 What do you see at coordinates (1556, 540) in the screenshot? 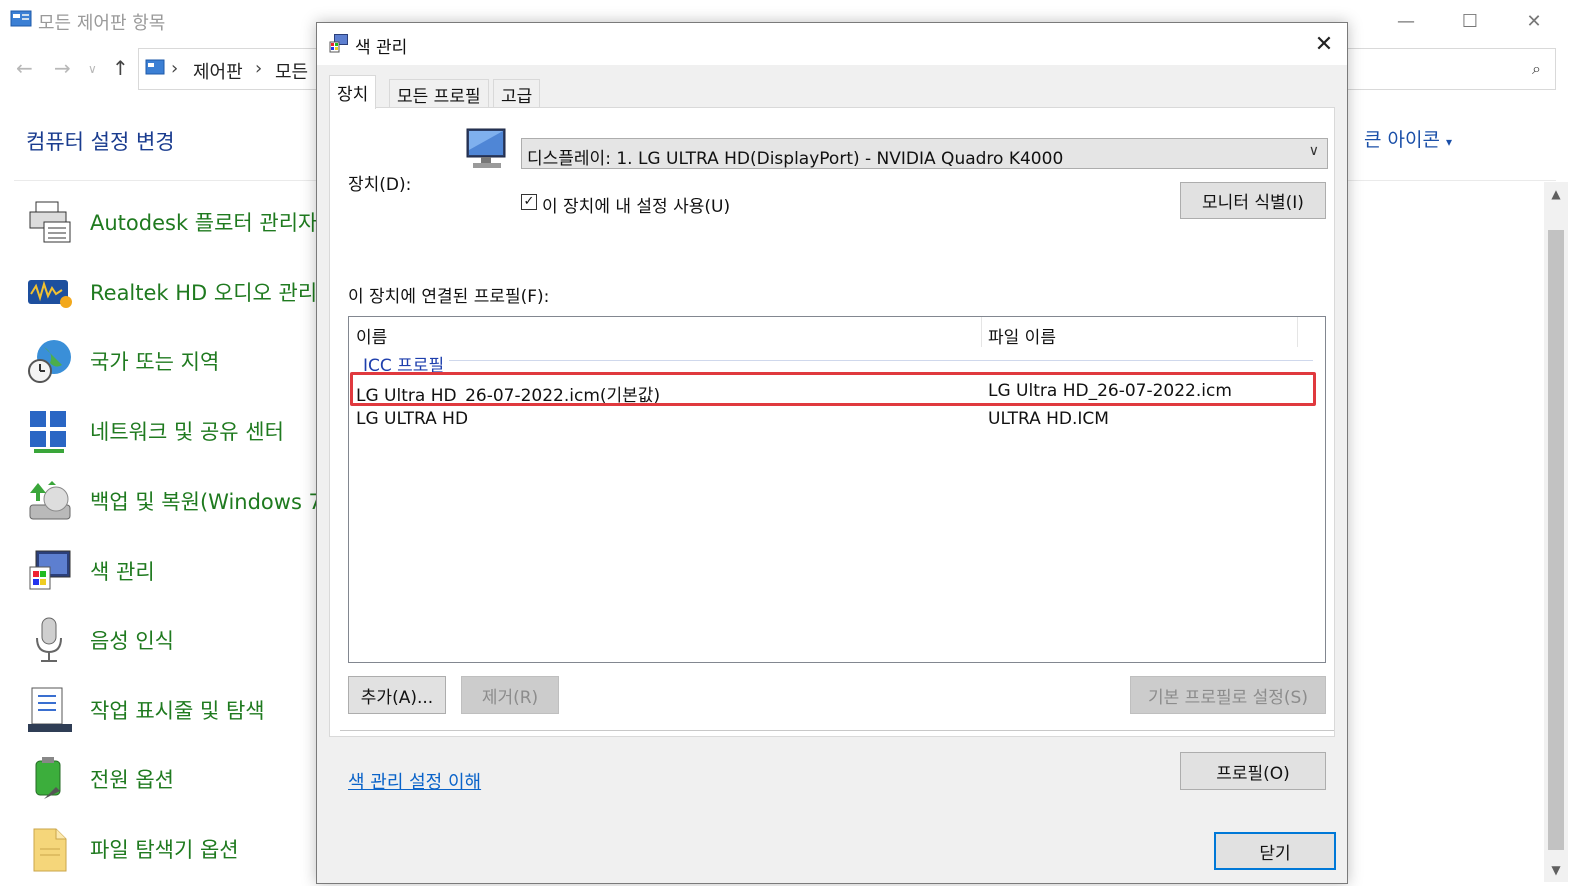
I see `scroll-thumb` at bounding box center [1556, 540].